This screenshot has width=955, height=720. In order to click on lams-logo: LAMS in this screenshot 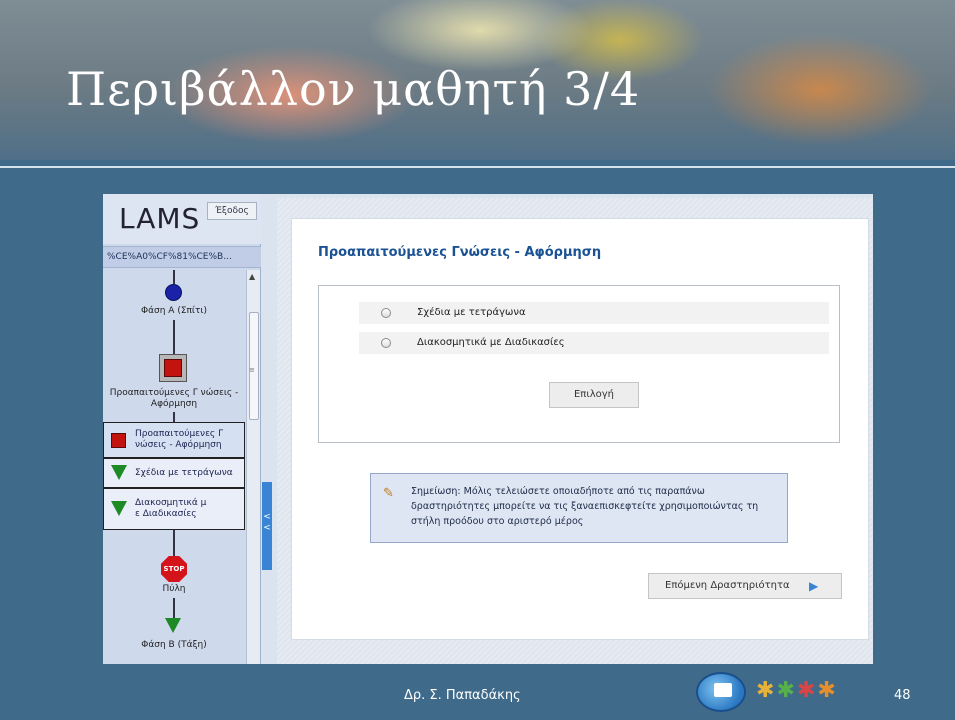, I will do `click(160, 218)`.